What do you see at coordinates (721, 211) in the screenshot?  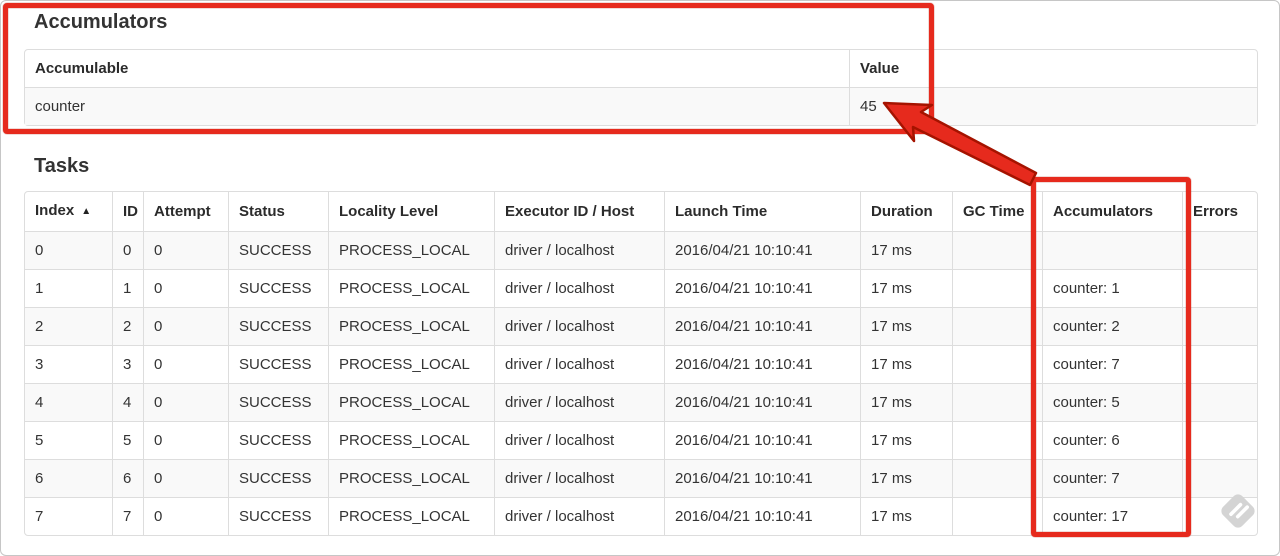 I see `column-header-label: Launch Time` at bounding box center [721, 211].